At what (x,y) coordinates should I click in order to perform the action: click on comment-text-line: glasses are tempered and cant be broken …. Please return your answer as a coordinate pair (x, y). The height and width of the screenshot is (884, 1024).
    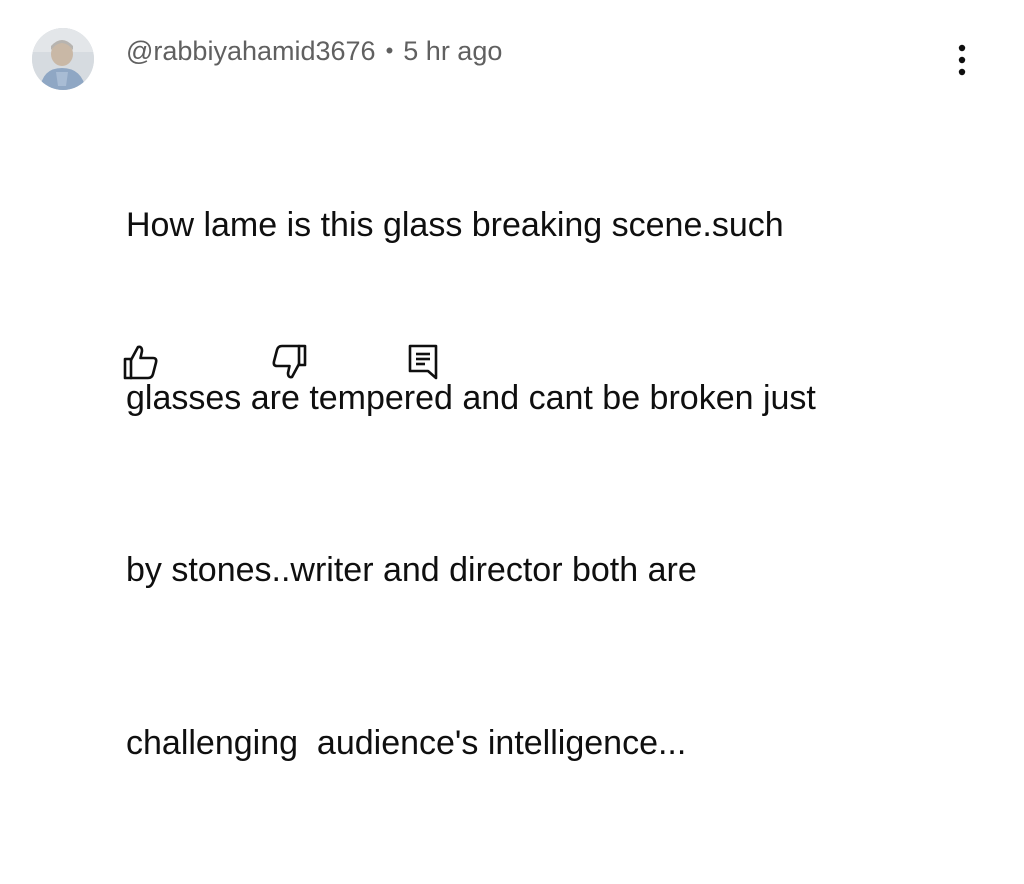
    Looking at the image, I should click on (471, 397).